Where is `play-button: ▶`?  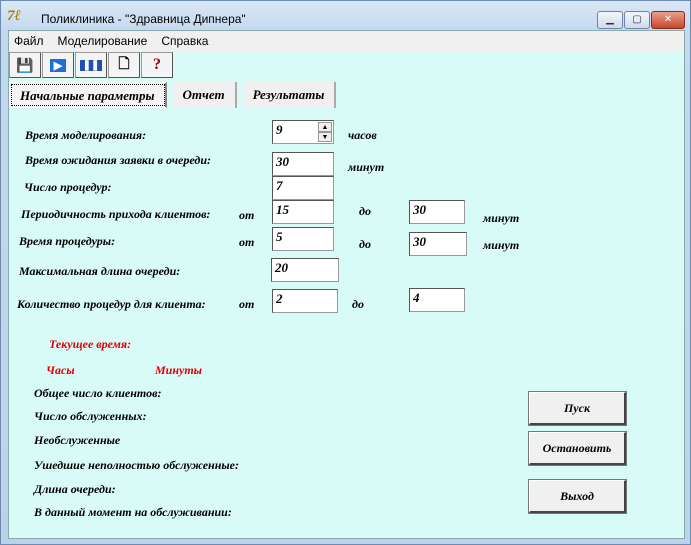 play-button: ▶ is located at coordinates (58, 65).